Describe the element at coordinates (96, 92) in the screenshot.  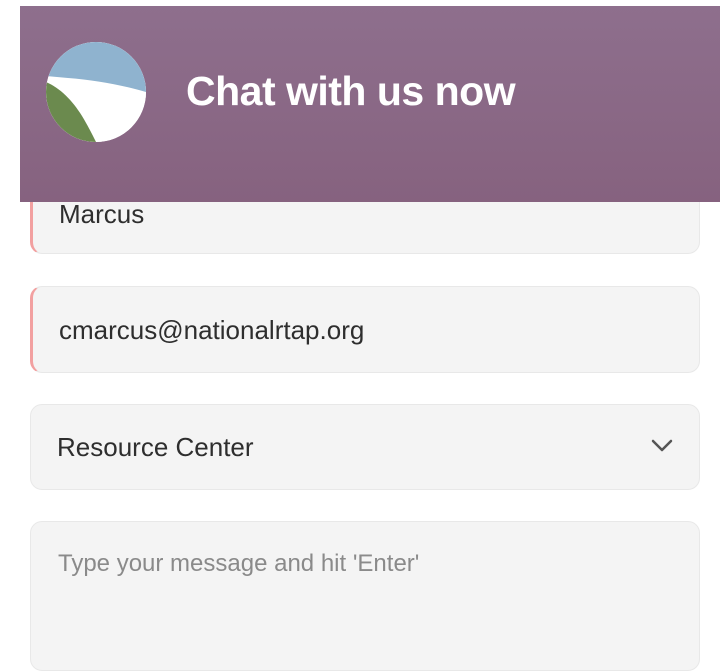
I see `landscape-logo-icon` at that location.